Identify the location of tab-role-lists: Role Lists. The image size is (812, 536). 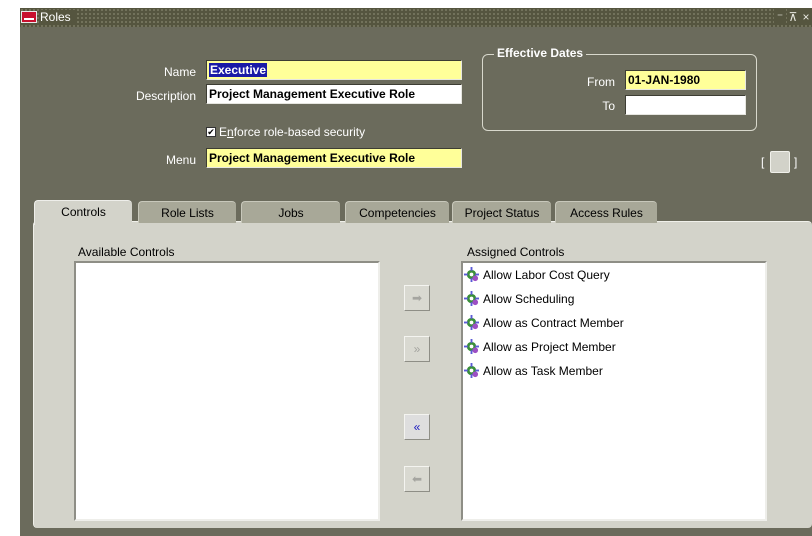
(187, 212).